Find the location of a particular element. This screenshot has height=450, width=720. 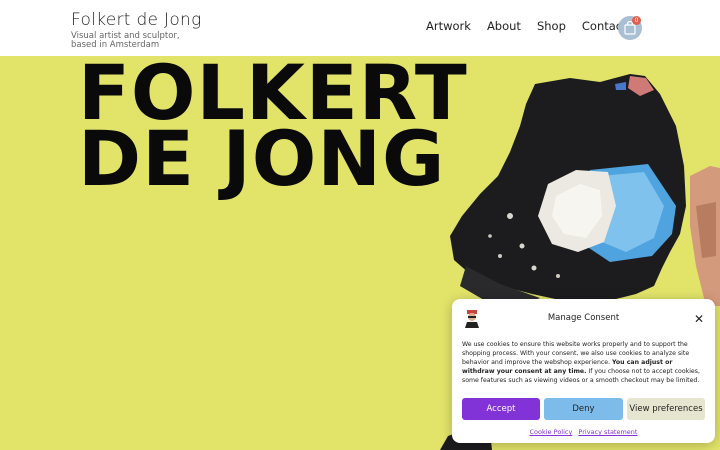

privacy-statement-link: Privacy statement is located at coordinates (607, 432).